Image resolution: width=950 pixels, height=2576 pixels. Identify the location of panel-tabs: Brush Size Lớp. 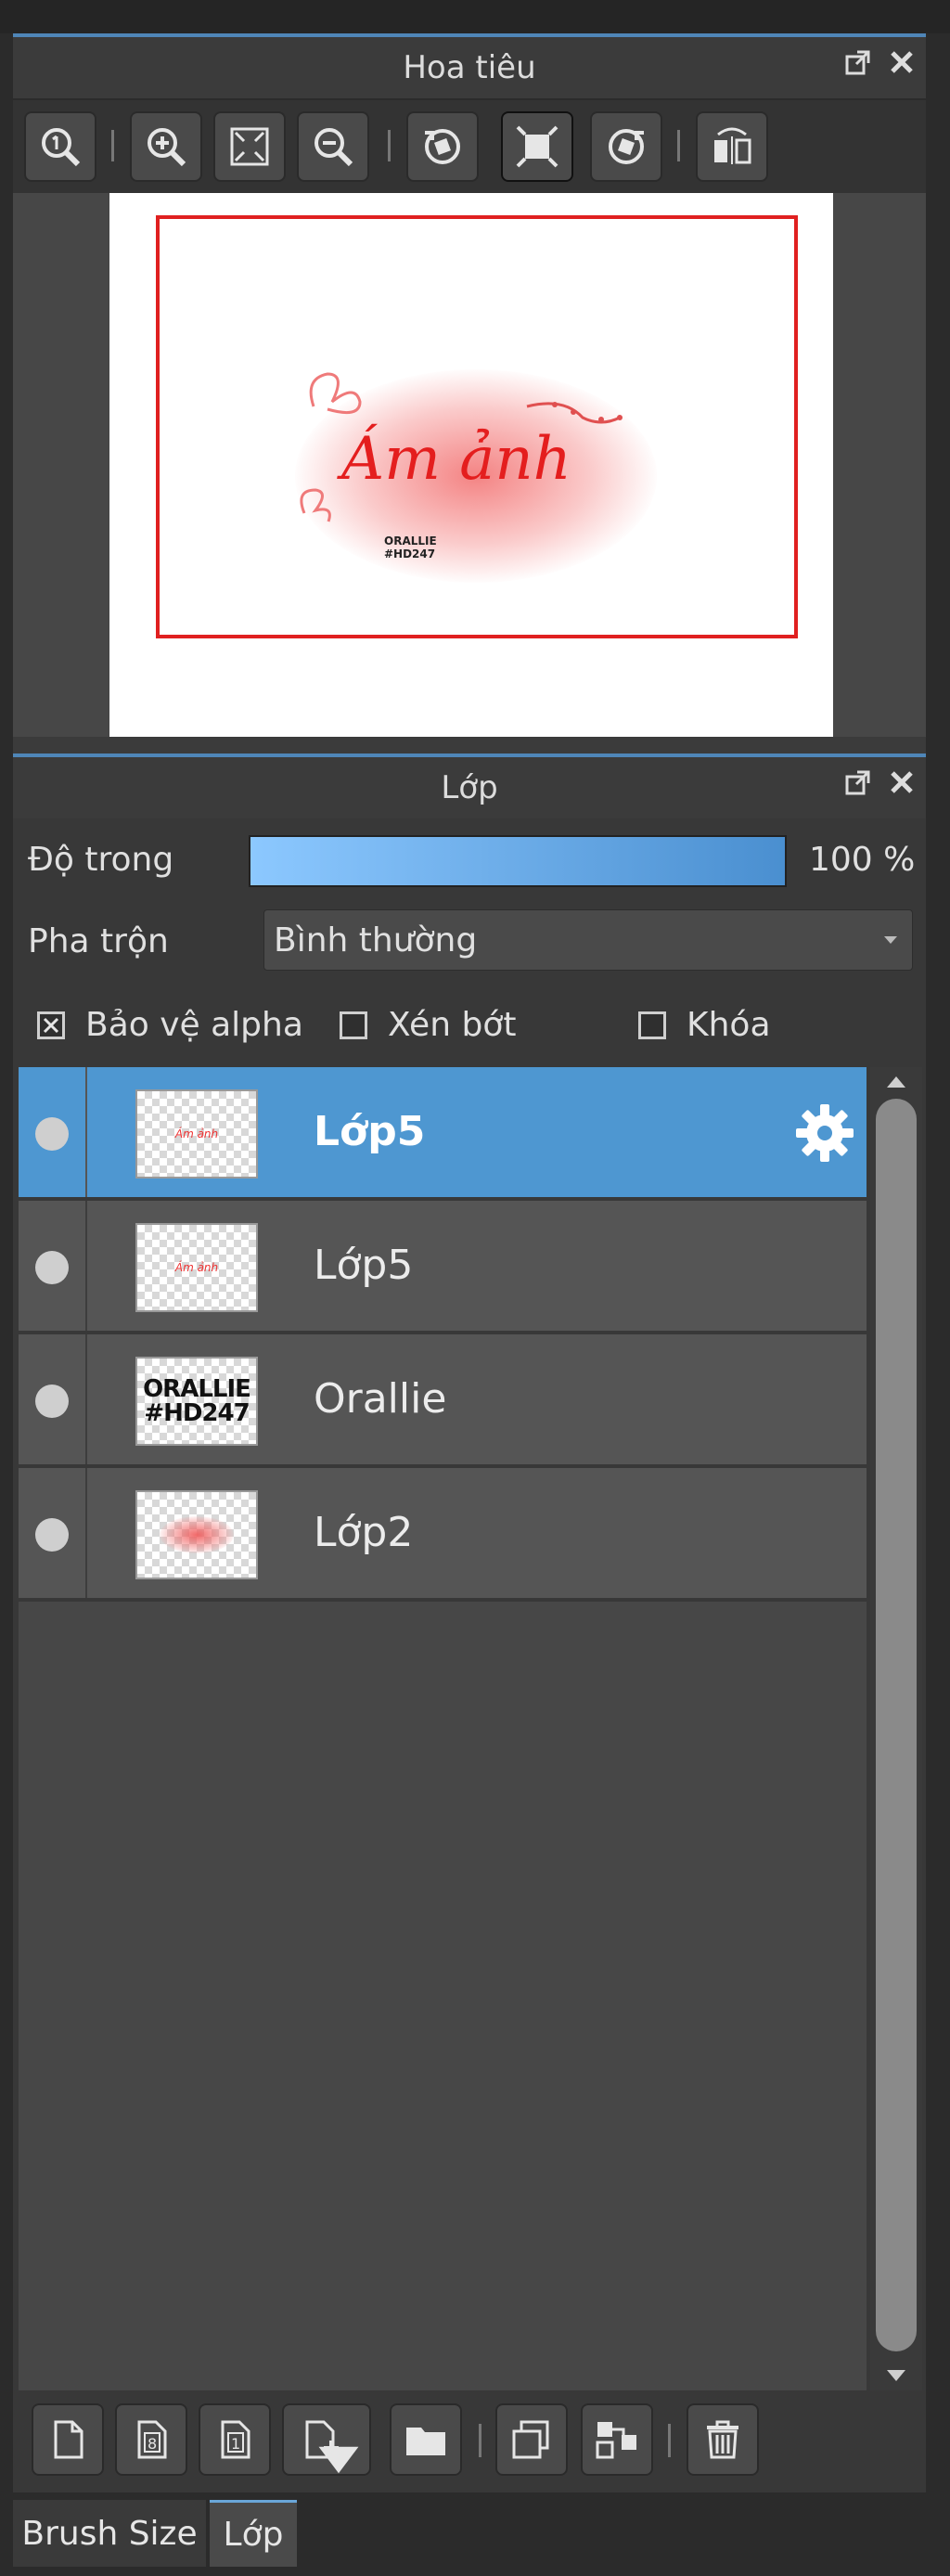
(475, 2534).